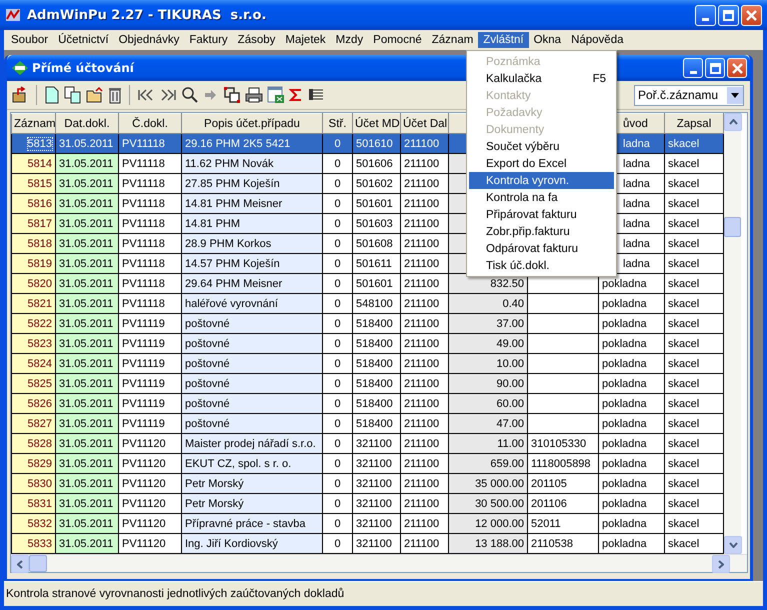  I want to click on menu-item: Kontrola vyrovn., so click(541, 180).